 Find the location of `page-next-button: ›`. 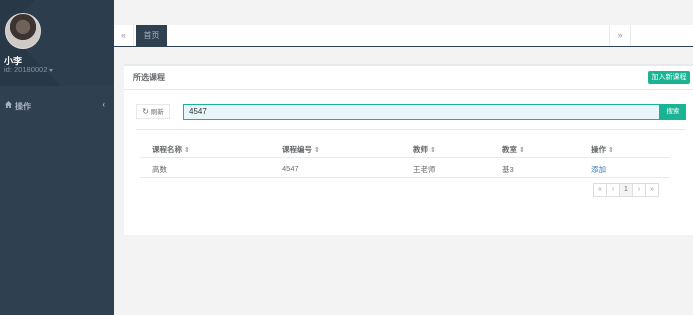

page-next-button: › is located at coordinates (639, 190).